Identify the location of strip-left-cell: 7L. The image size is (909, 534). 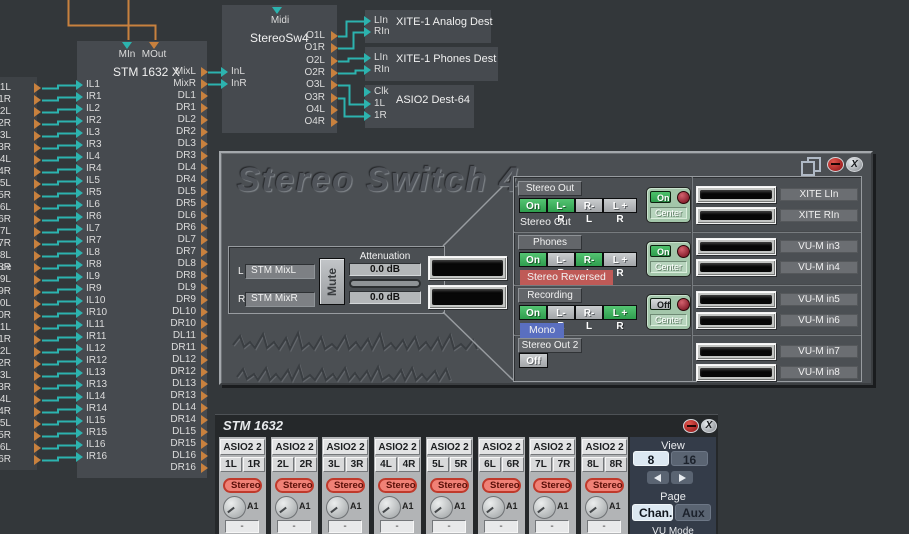
(541, 464).